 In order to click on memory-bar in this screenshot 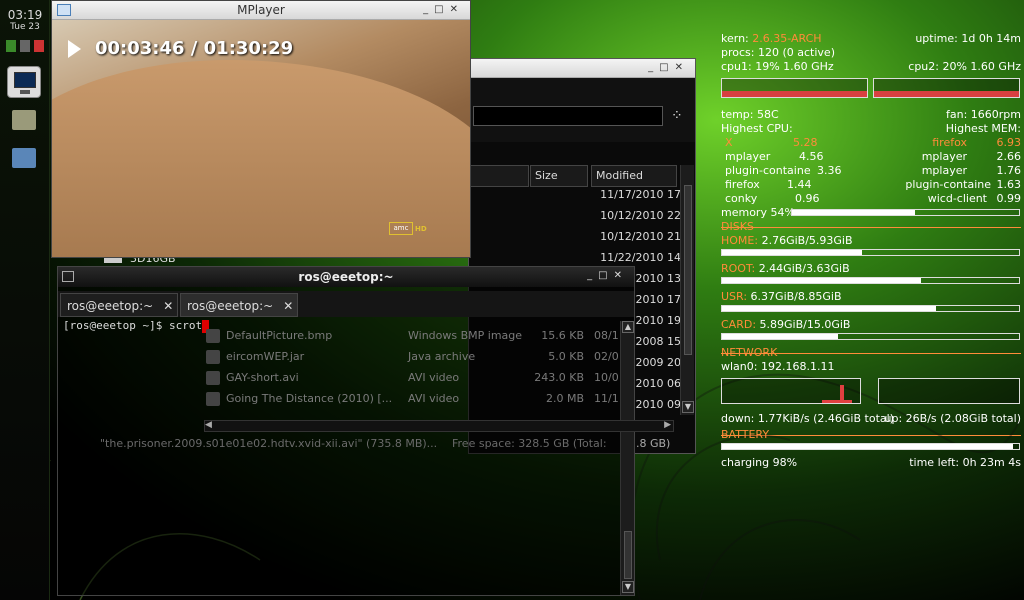, I will do `click(905, 212)`.